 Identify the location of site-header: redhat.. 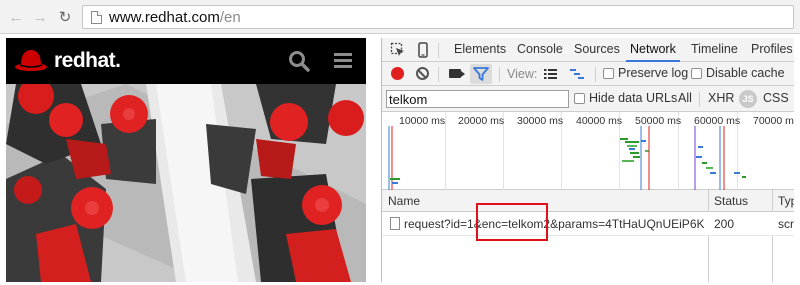
(186, 61).